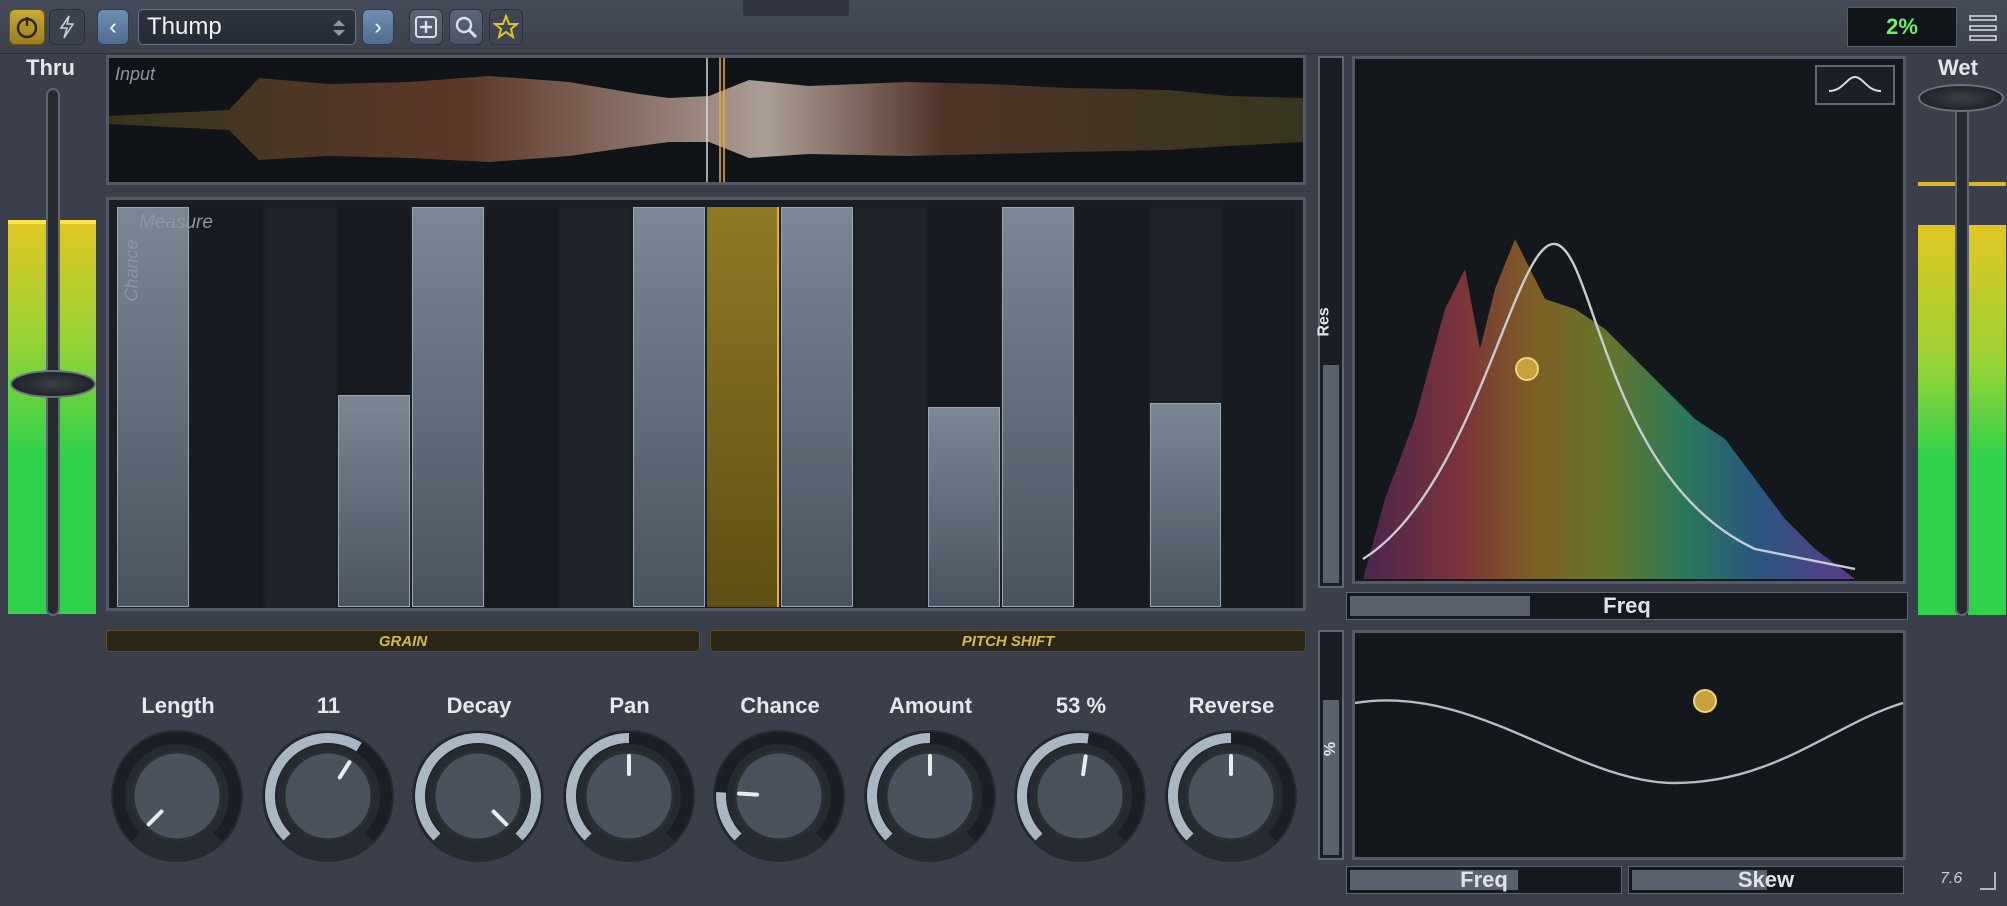 The image size is (2007, 906). Describe the element at coordinates (1961, 98) in the screenshot. I see `wet-fader-handle` at that location.